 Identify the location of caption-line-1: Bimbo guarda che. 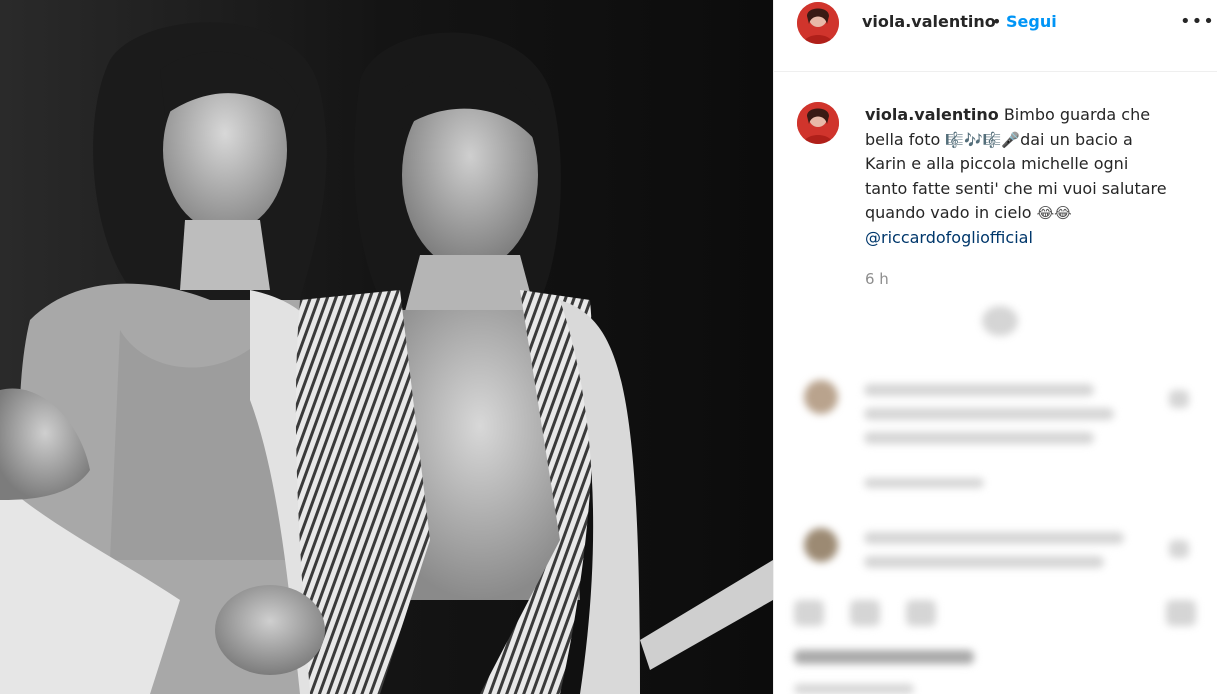
(1074, 114).